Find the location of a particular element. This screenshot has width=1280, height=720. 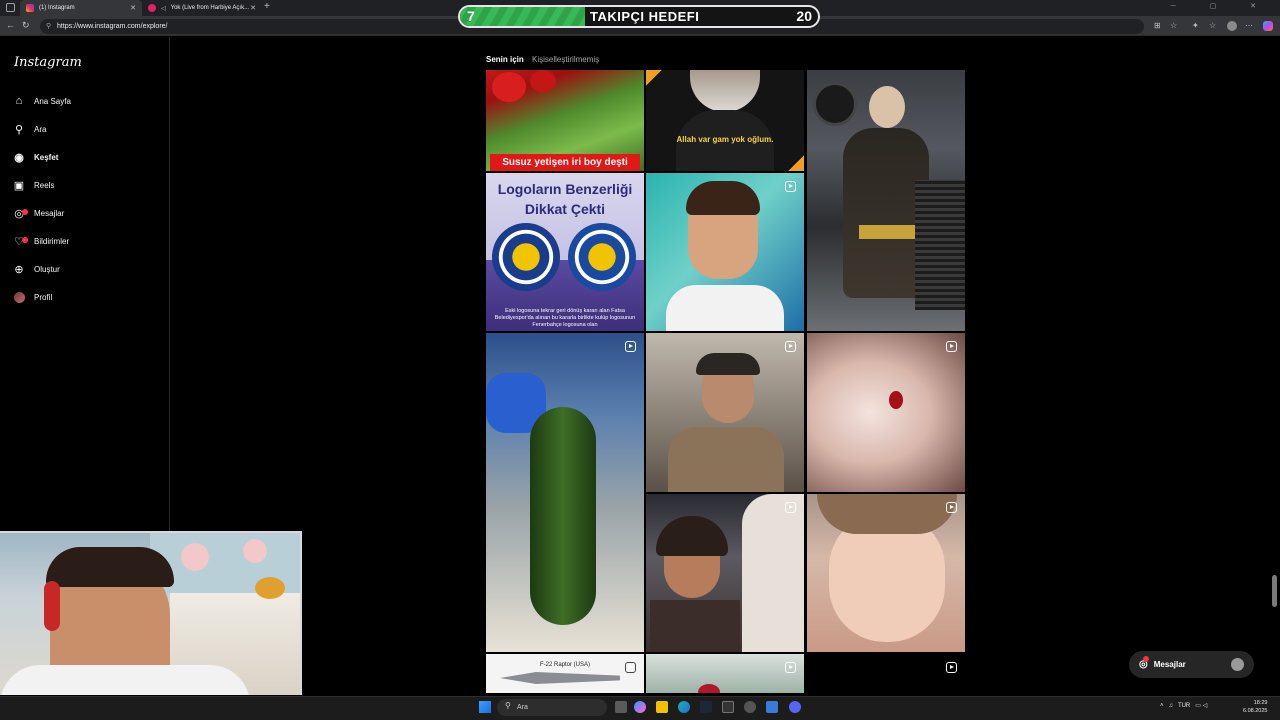

favorites-icon: ☆ is located at coordinates (1212, 25).